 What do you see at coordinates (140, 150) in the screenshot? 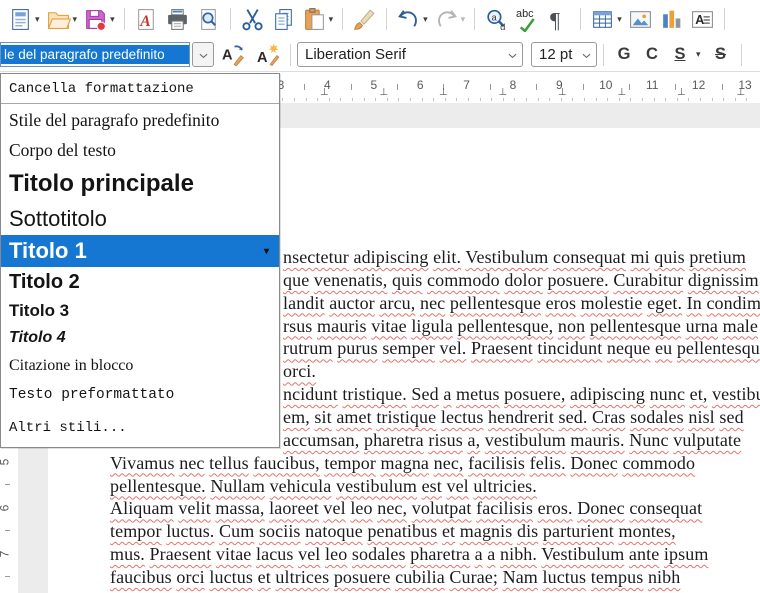
I see `style-item-corpo-del-testo: Corpo del testo` at bounding box center [140, 150].